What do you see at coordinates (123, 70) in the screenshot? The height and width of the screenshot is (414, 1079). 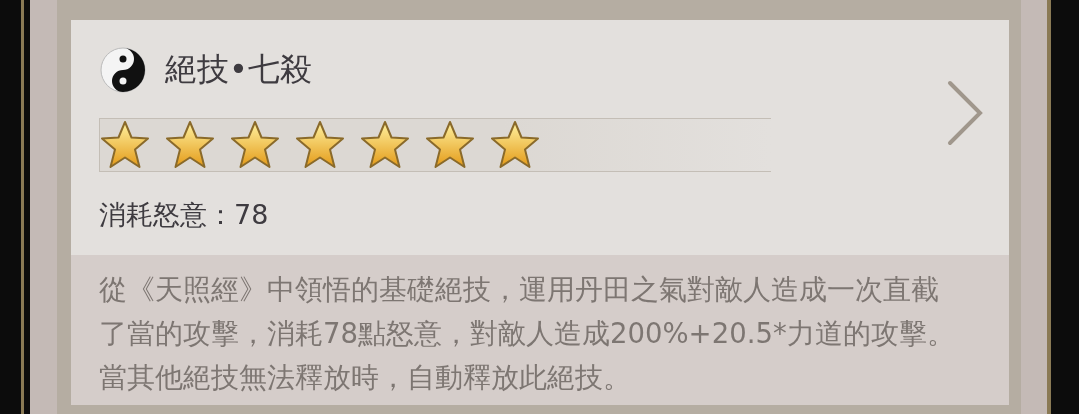 I see `yin-yang-icon` at bounding box center [123, 70].